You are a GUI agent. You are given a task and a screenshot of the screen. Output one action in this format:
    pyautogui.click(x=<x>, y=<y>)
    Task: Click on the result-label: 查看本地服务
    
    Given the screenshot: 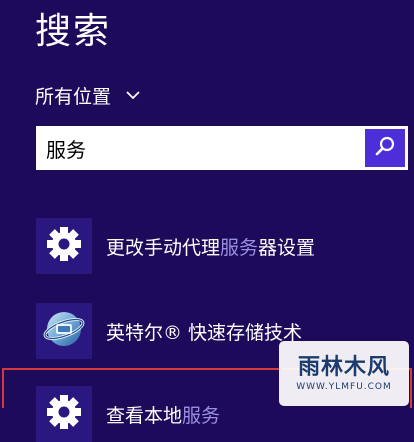 What is the action you would take?
    pyautogui.click(x=163, y=414)
    